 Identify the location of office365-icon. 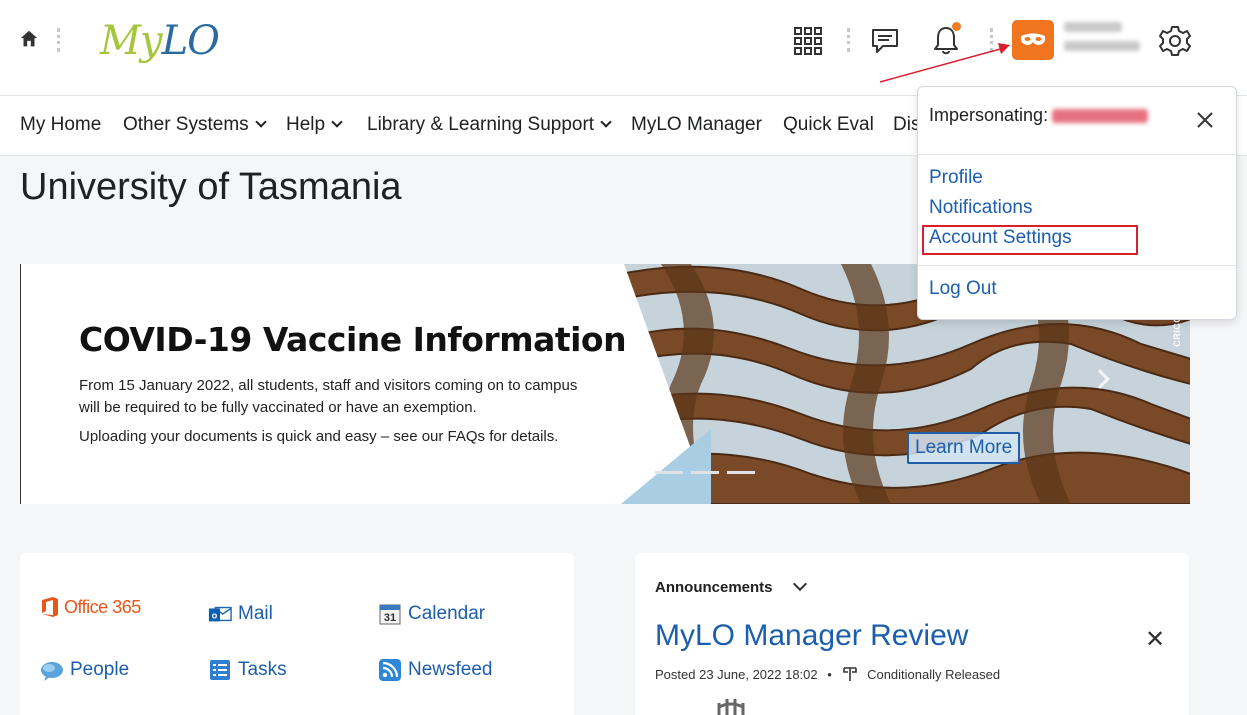
(50, 607).